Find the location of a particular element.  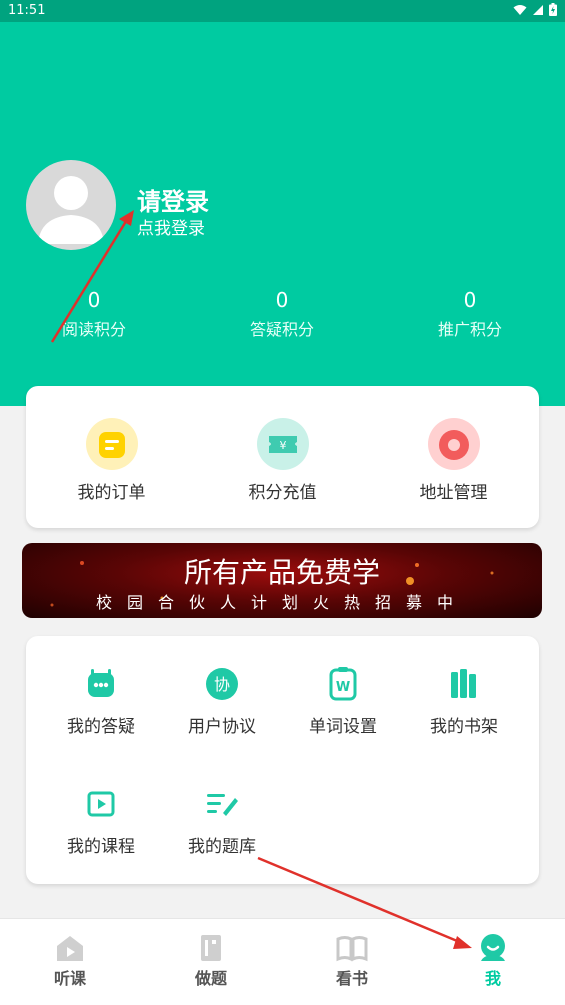

tab-label: 做题 is located at coordinates (210, 978).